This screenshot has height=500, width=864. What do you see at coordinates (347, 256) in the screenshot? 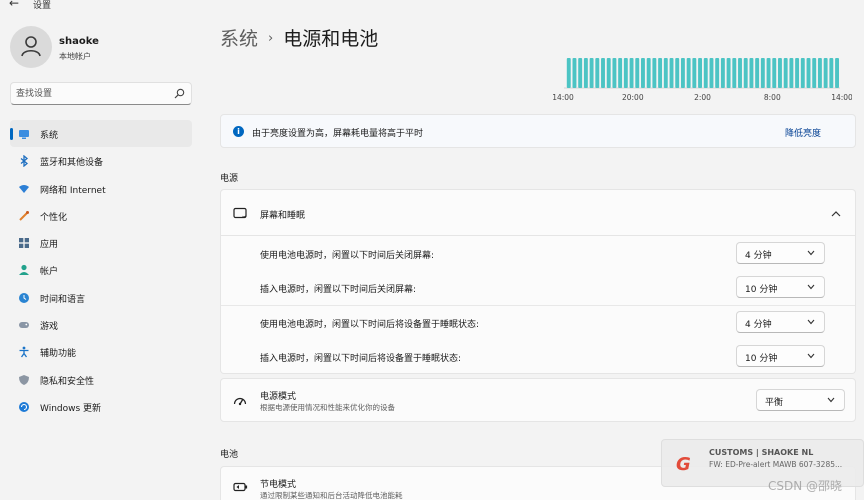
I see `battery-screen-off-label: 使用电池电源时，闲置以下时间后关闭屏幕:` at bounding box center [347, 256].